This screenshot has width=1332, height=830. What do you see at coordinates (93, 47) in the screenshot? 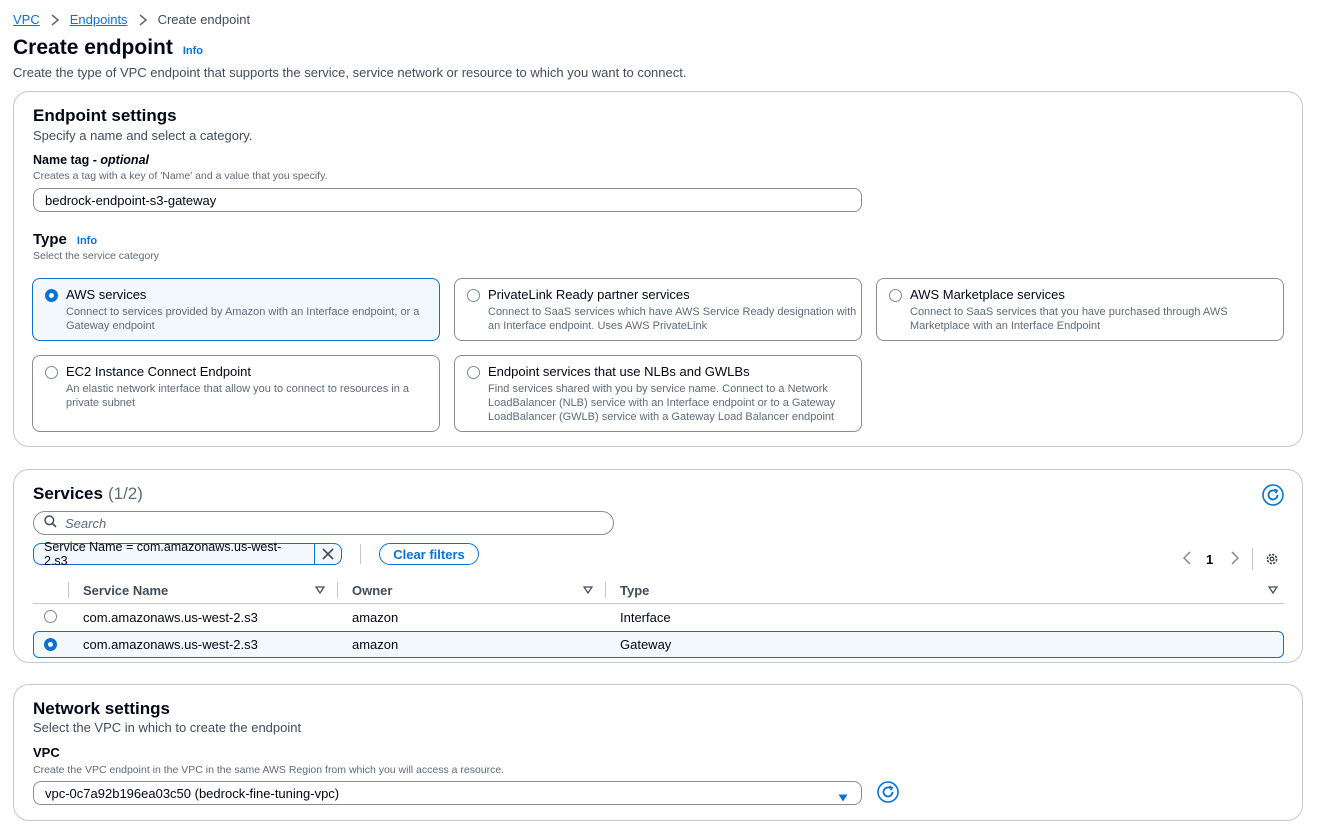
I see `page-title-text: Create endpoint` at bounding box center [93, 47].